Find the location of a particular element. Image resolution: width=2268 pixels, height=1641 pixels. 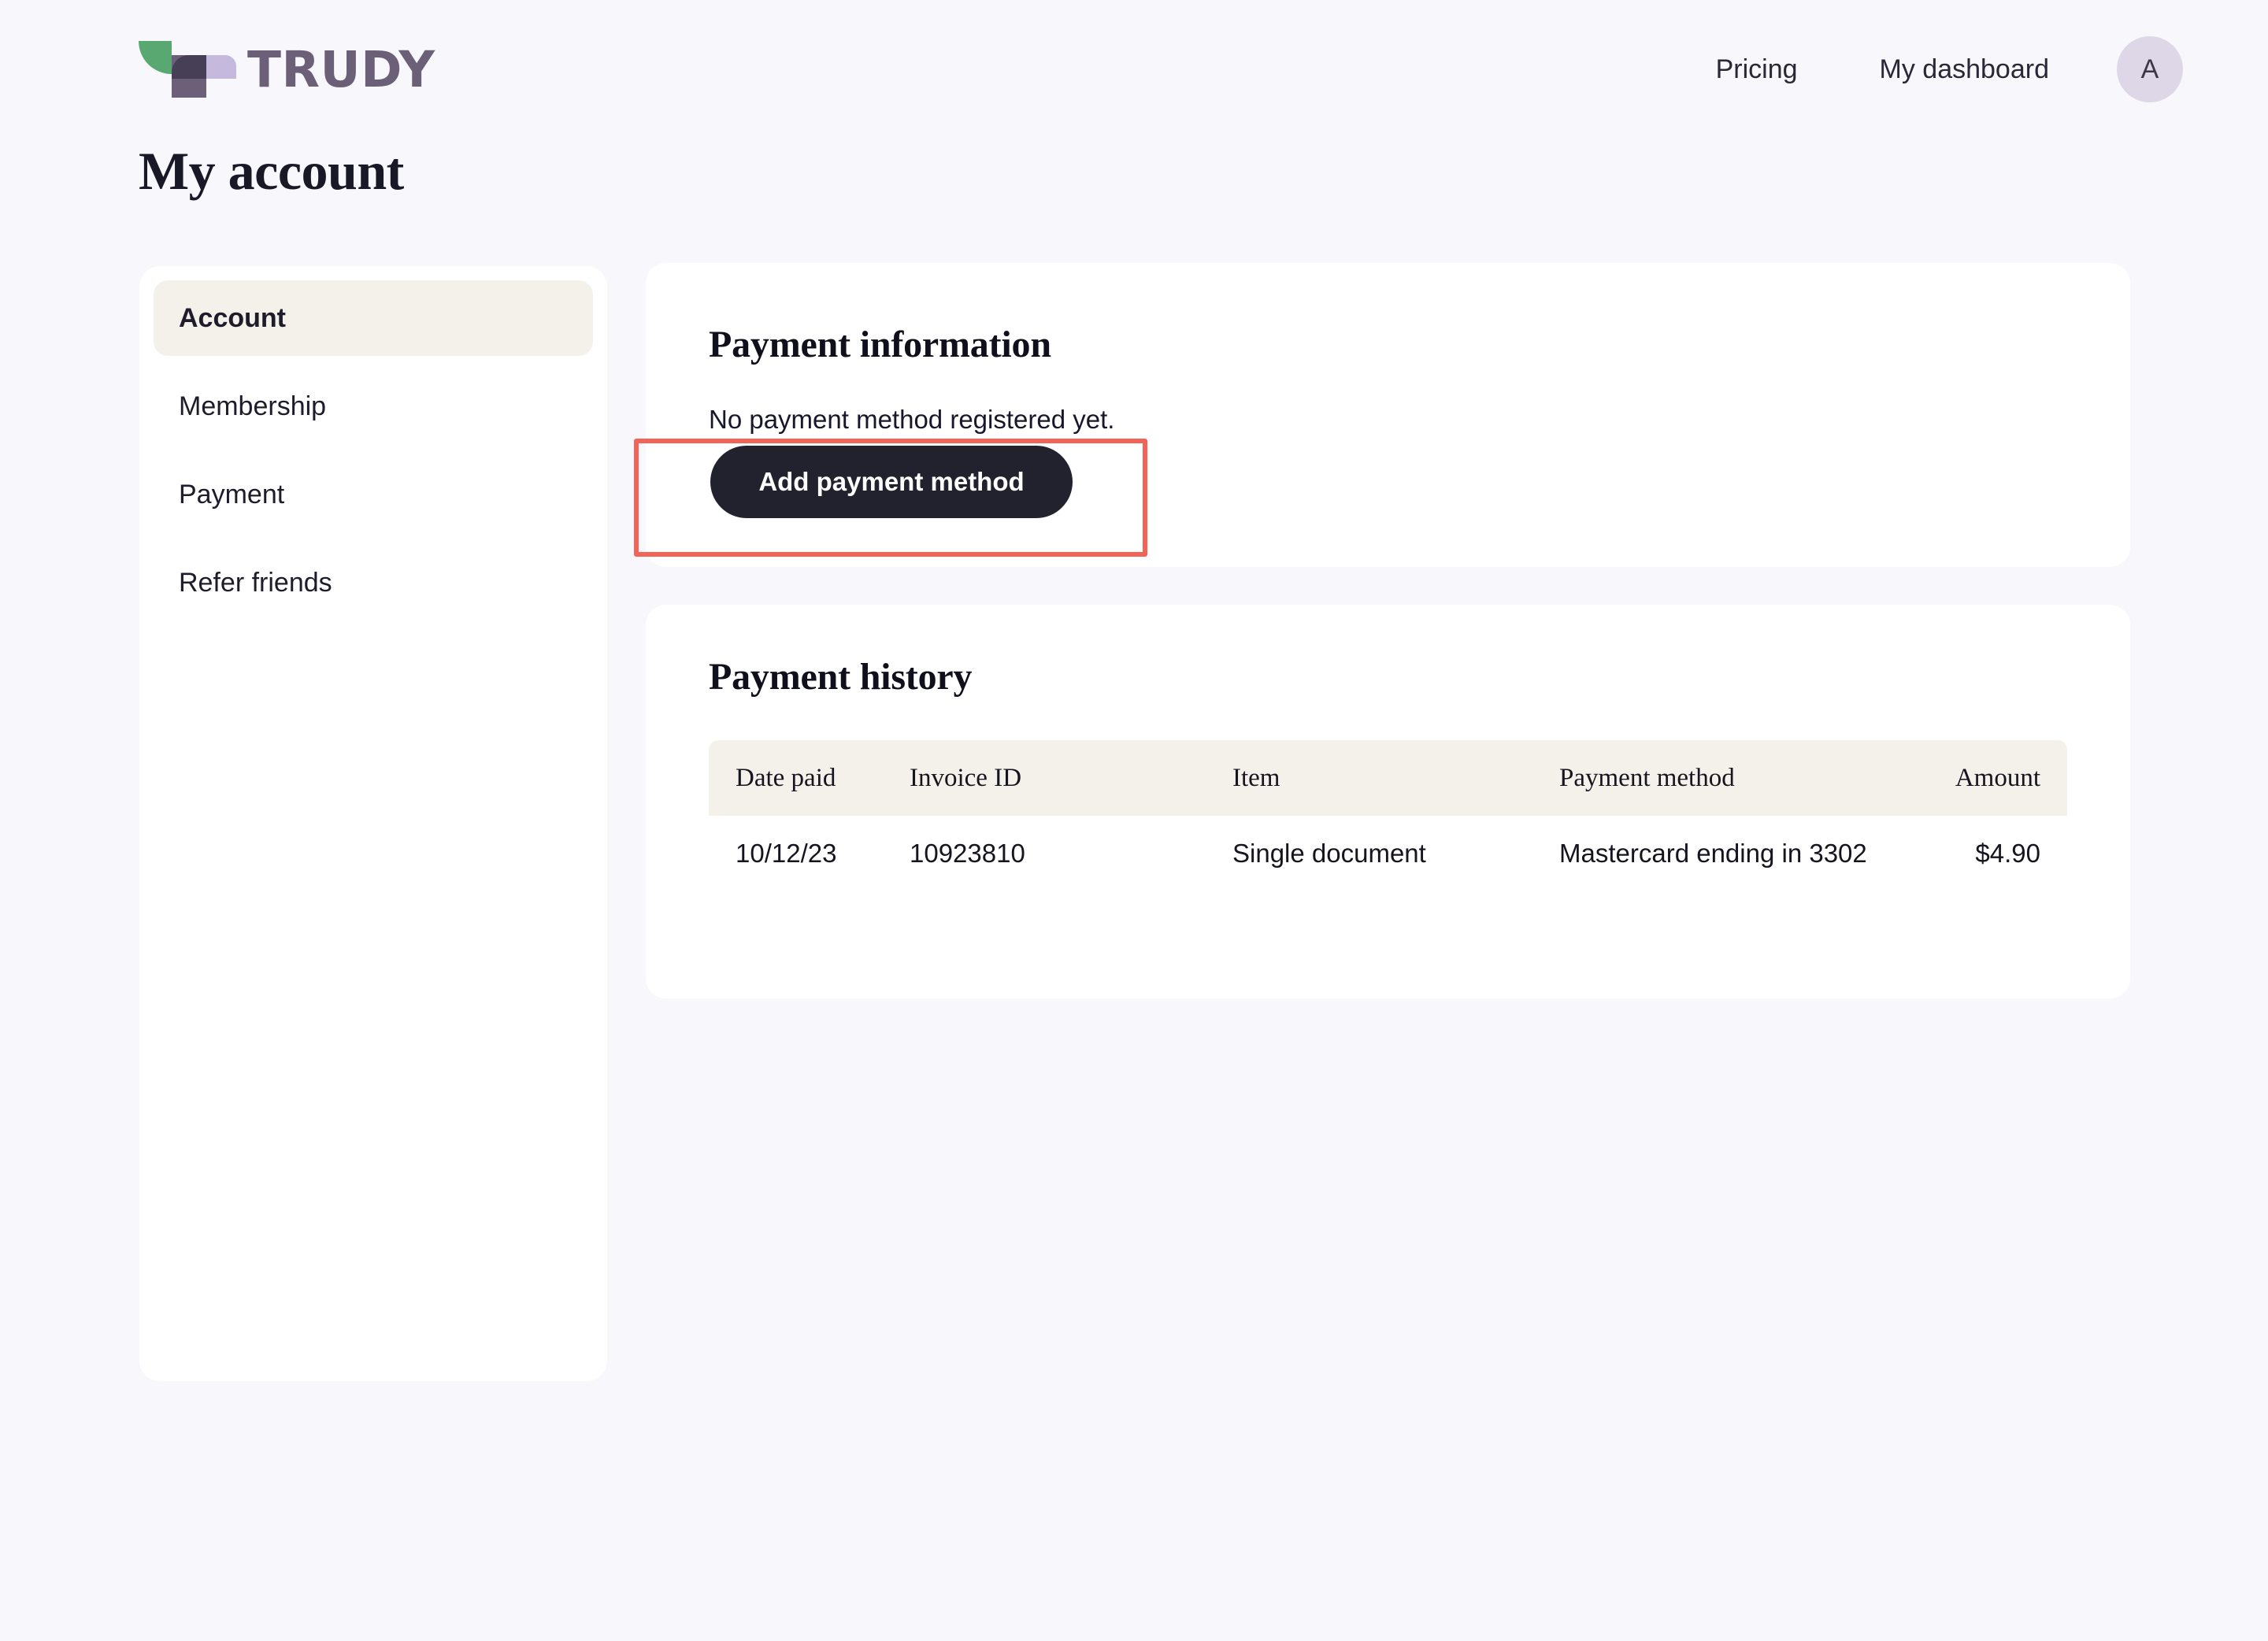

logo-t-dark-cap-shape is located at coordinates (189, 67).